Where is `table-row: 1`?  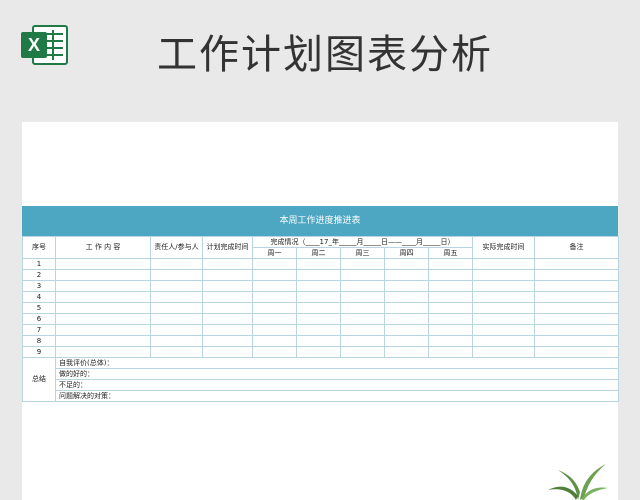 table-row: 1 is located at coordinates (320, 264).